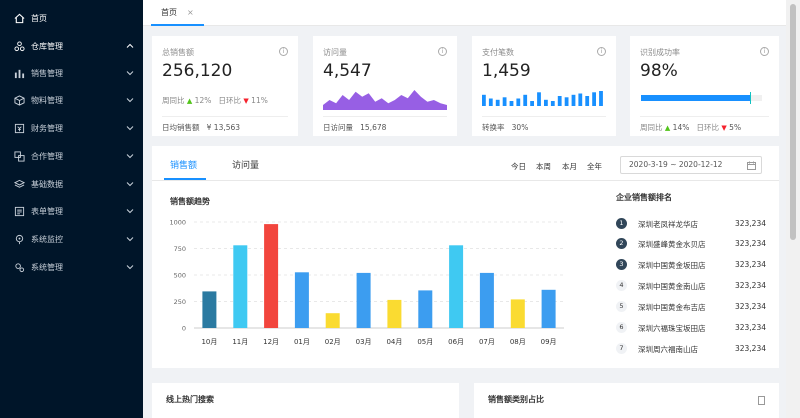 This screenshot has height=418, width=800. I want to click on kpi-card-payments: 支付笔数 i 1,459 转换率 30%, so click(544, 86).